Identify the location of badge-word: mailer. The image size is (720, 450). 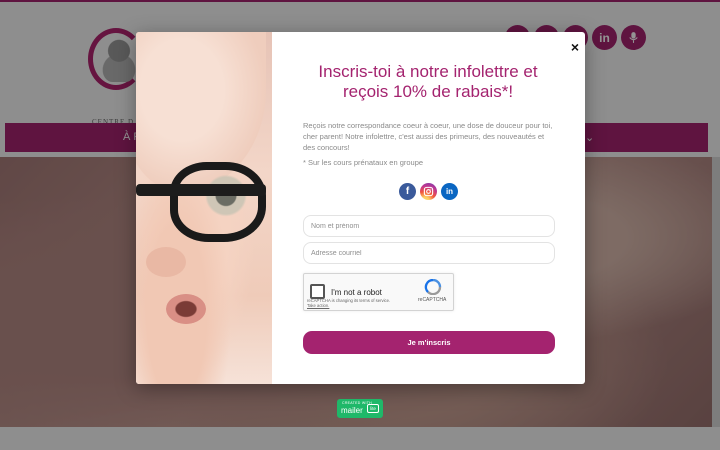
(352, 410).